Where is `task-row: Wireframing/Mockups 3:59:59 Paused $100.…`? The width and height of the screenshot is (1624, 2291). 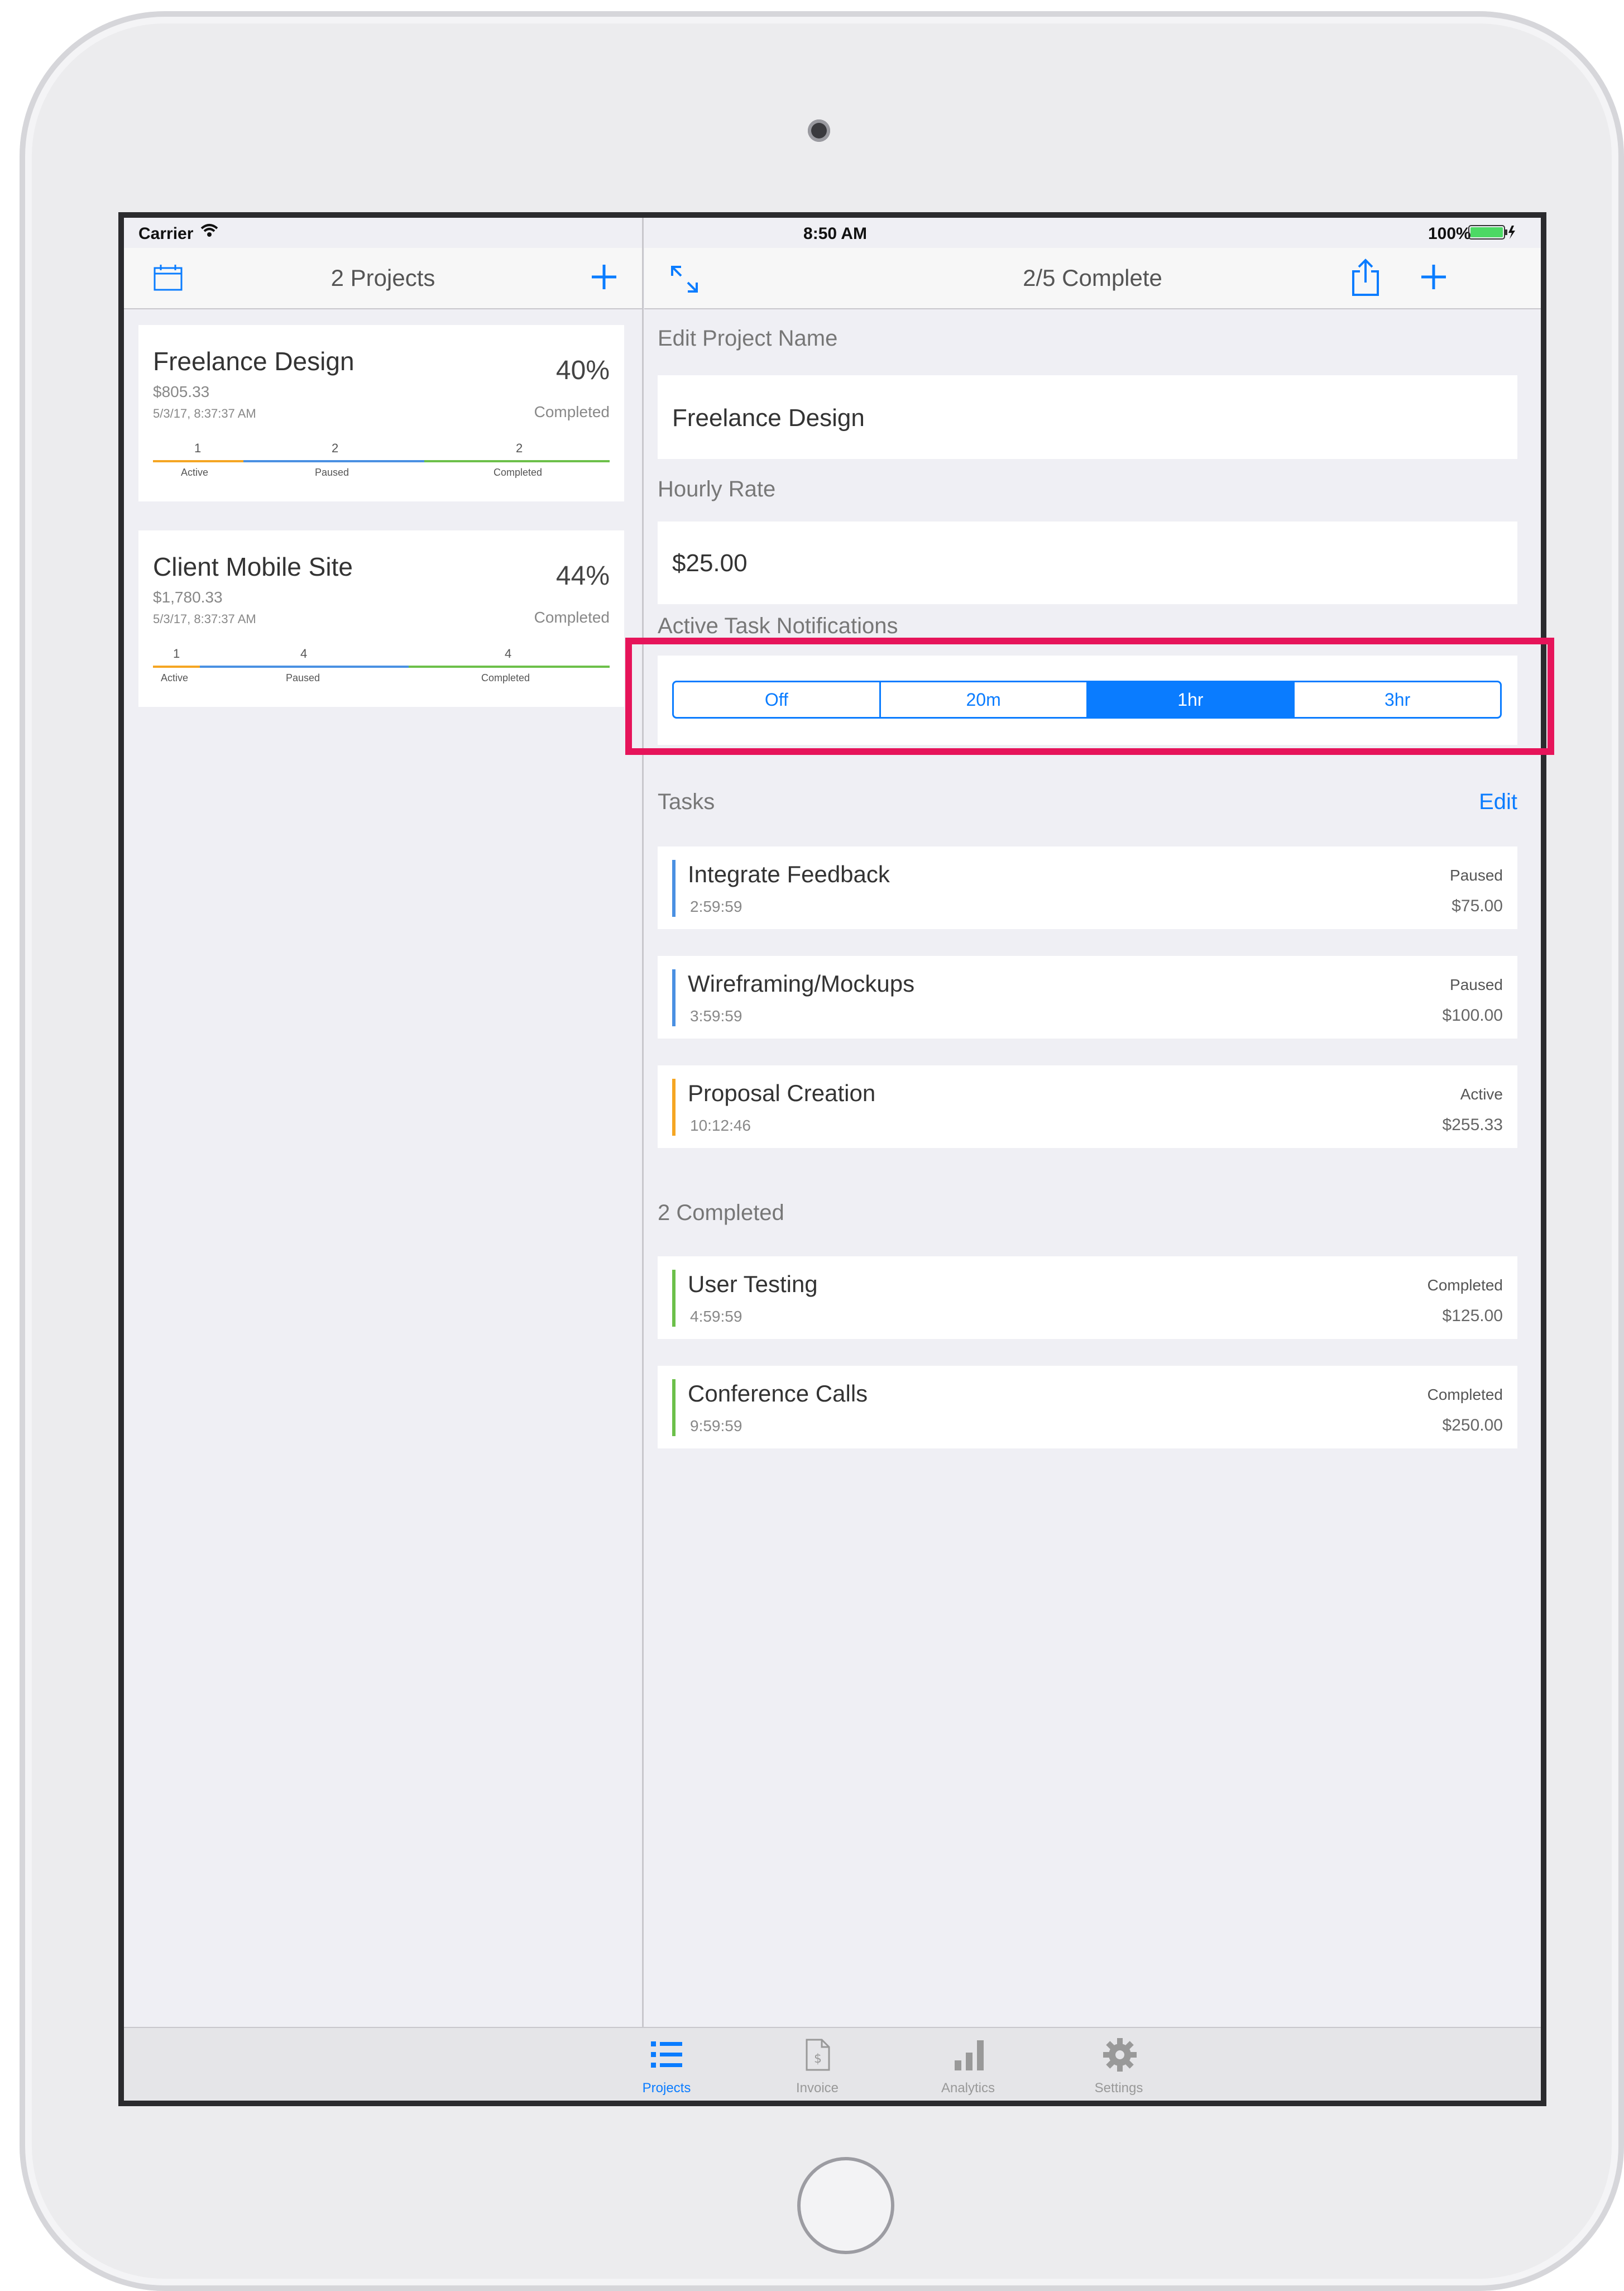 task-row: Wireframing/Mockups 3:59:59 Paused $100.… is located at coordinates (1087, 997).